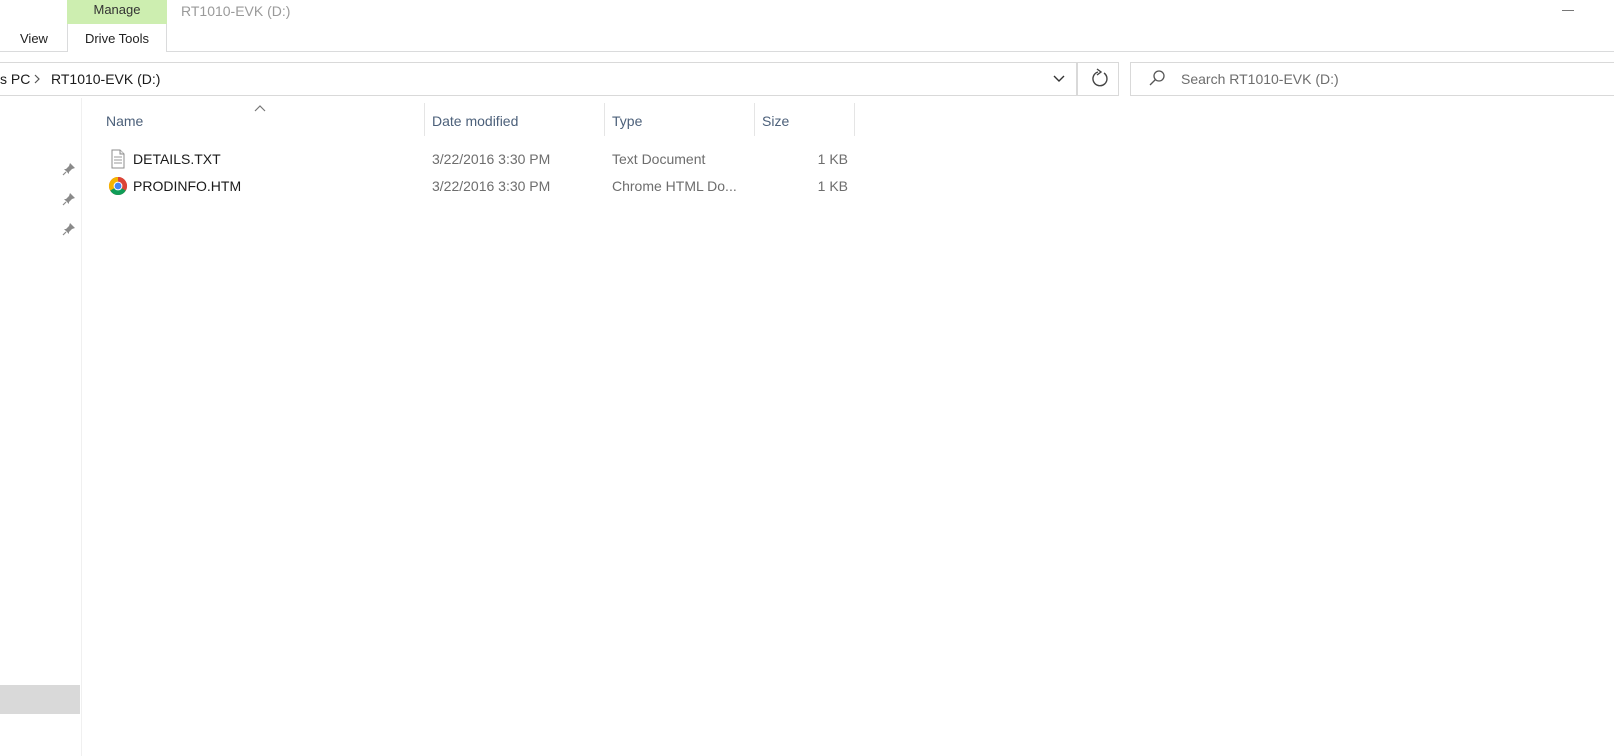 The width and height of the screenshot is (1614, 756). I want to click on file-name: PRODINFO.HTM, so click(187, 186).